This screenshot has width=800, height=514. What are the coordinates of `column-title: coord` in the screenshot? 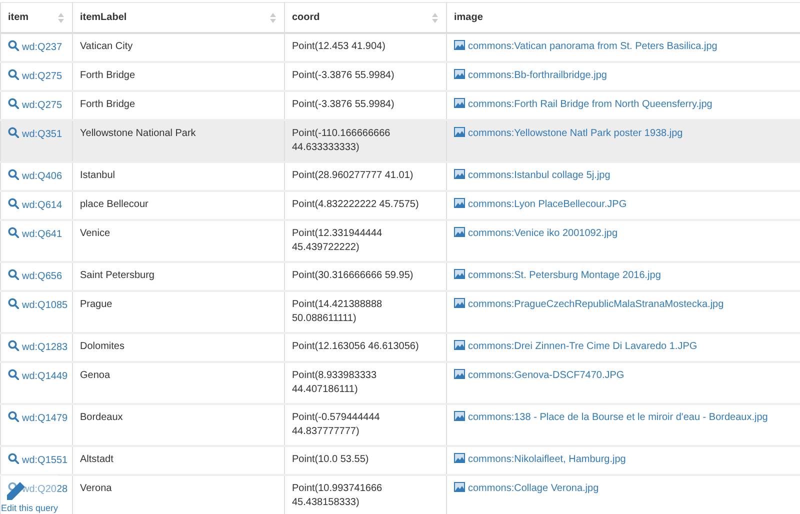 It's located at (306, 17).